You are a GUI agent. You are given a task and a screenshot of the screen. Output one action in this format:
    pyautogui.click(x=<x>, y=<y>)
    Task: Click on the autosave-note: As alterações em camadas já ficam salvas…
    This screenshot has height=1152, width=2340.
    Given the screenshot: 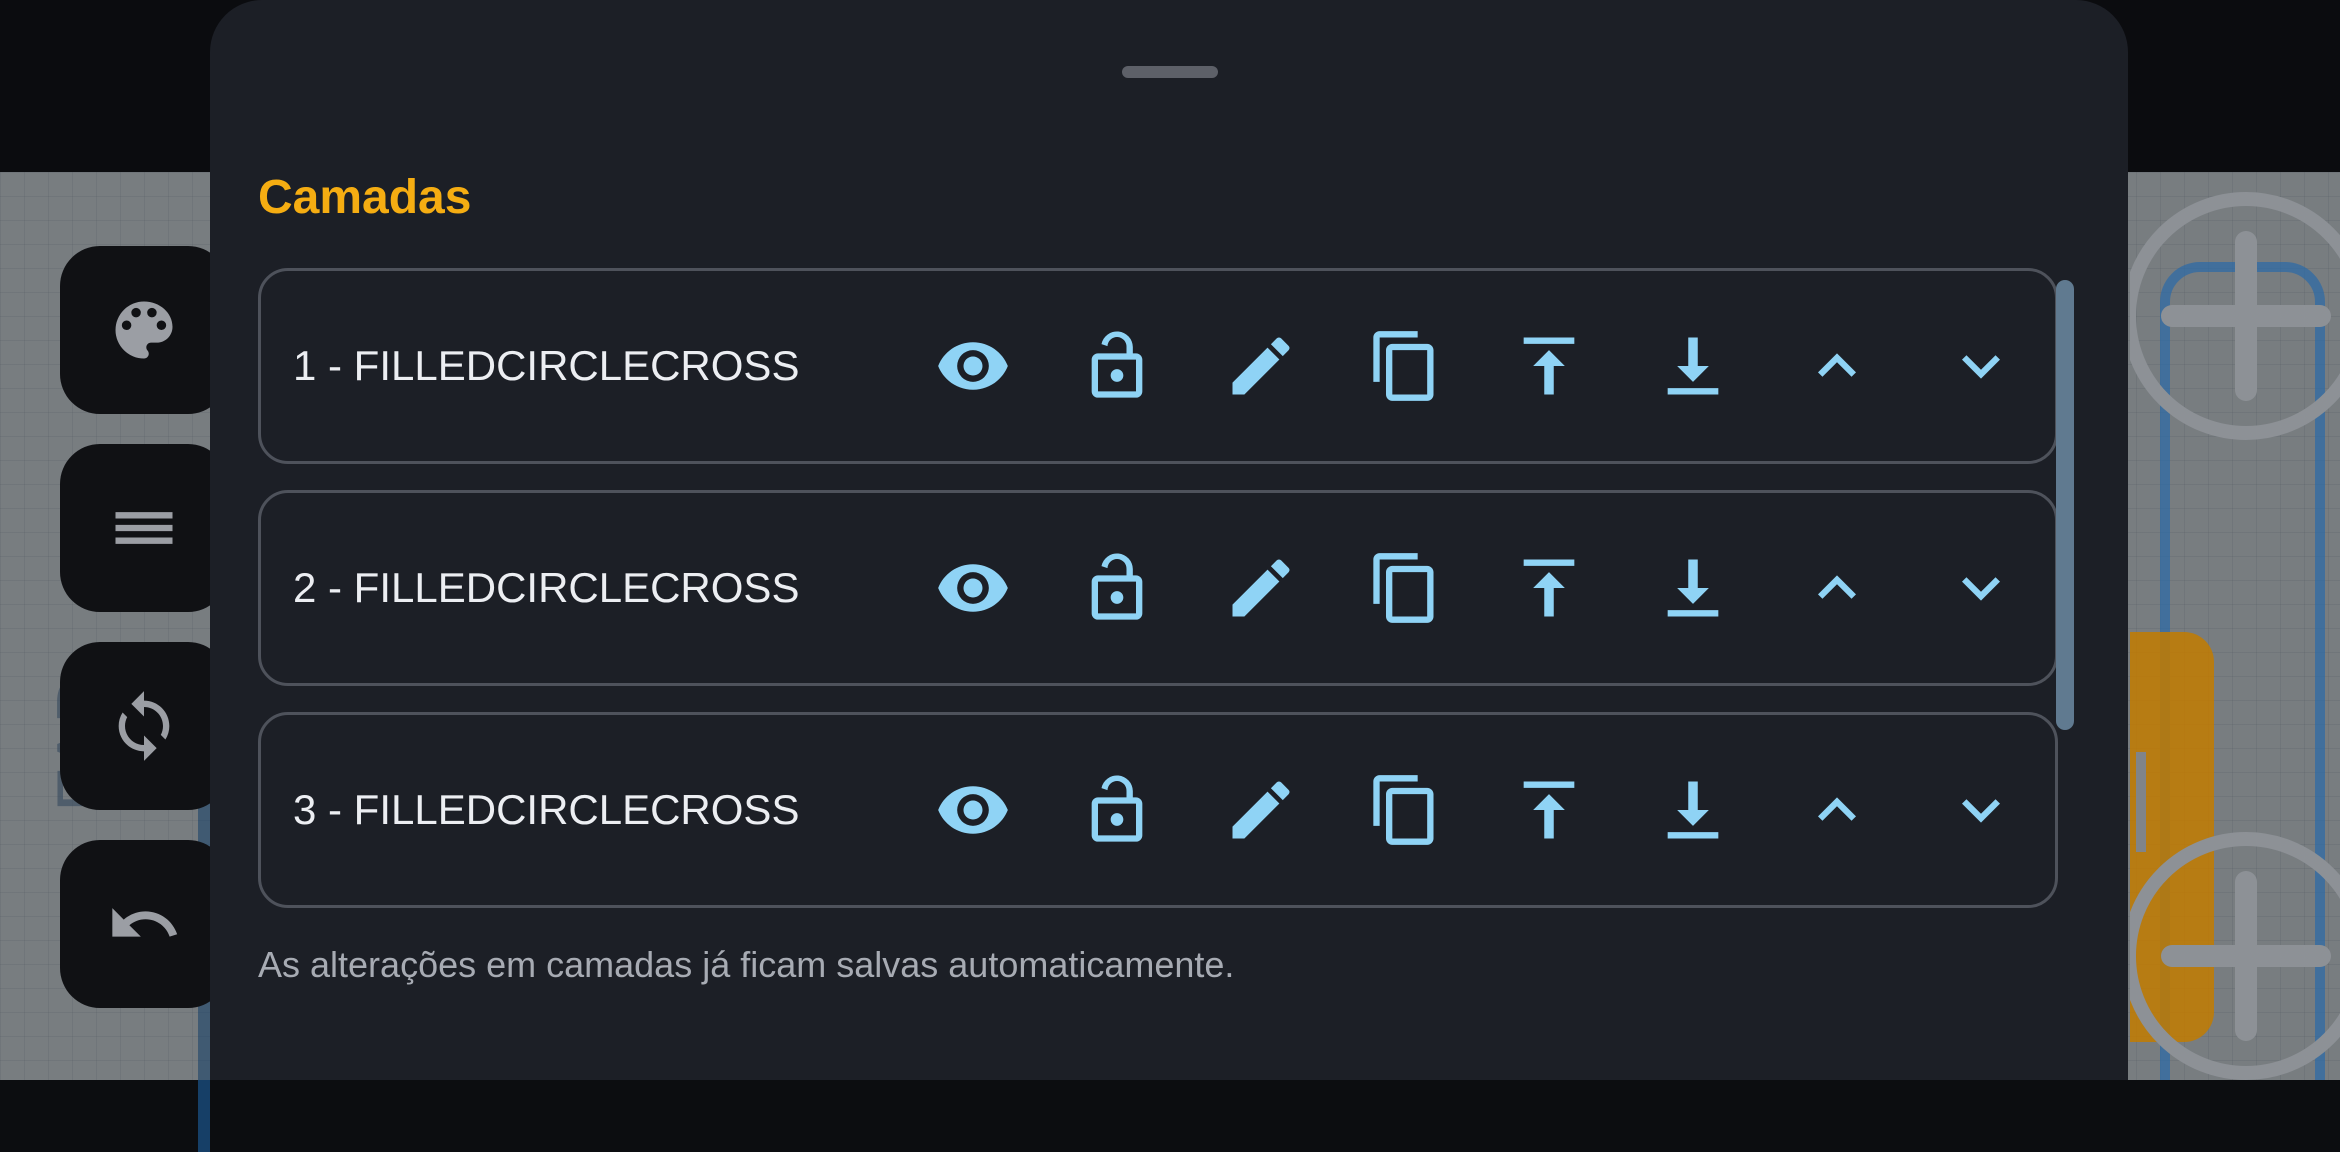 What is the action you would take?
    pyautogui.click(x=746, y=964)
    